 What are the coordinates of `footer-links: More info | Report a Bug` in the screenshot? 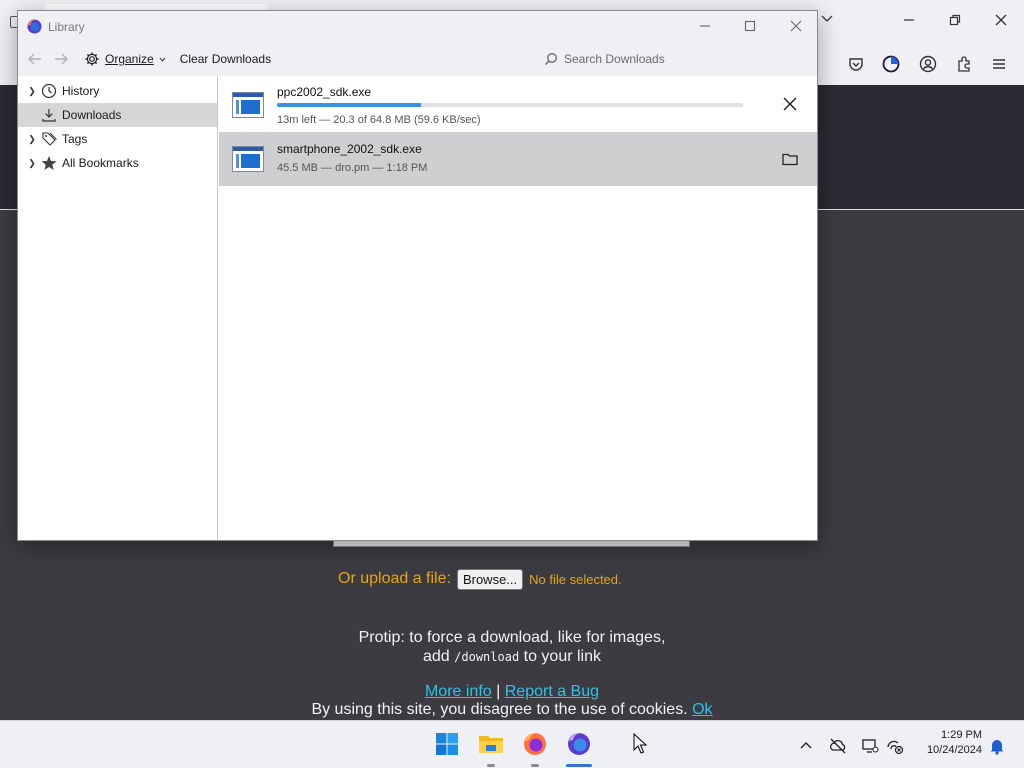 It's located at (512, 692).